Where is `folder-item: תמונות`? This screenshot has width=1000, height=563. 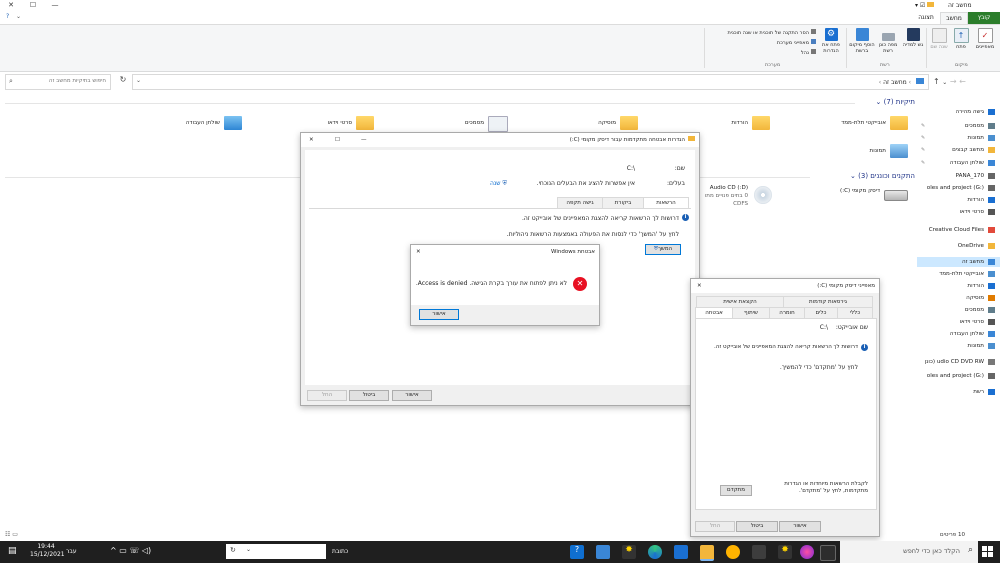
folder-item: תמונות is located at coordinates (871, 155).